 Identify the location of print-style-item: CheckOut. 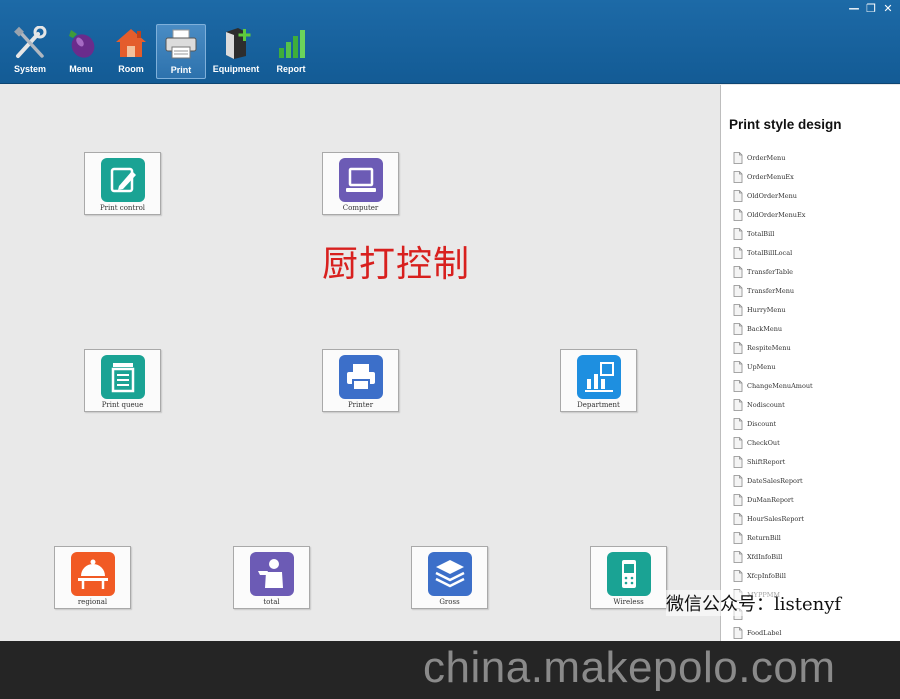
(773, 442).